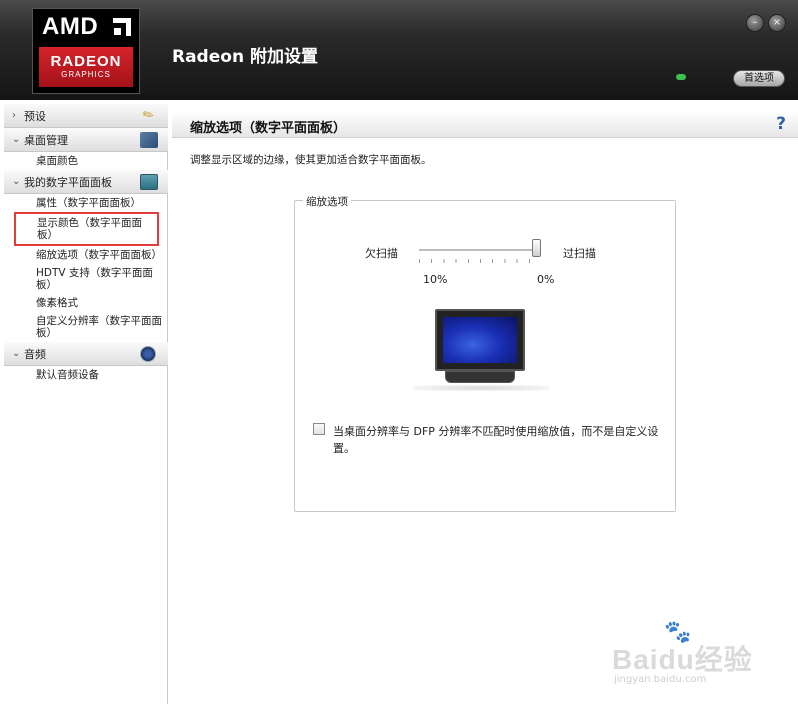 The image size is (798, 704). What do you see at coordinates (777, 23) in the screenshot?
I see `close-button: ×` at bounding box center [777, 23].